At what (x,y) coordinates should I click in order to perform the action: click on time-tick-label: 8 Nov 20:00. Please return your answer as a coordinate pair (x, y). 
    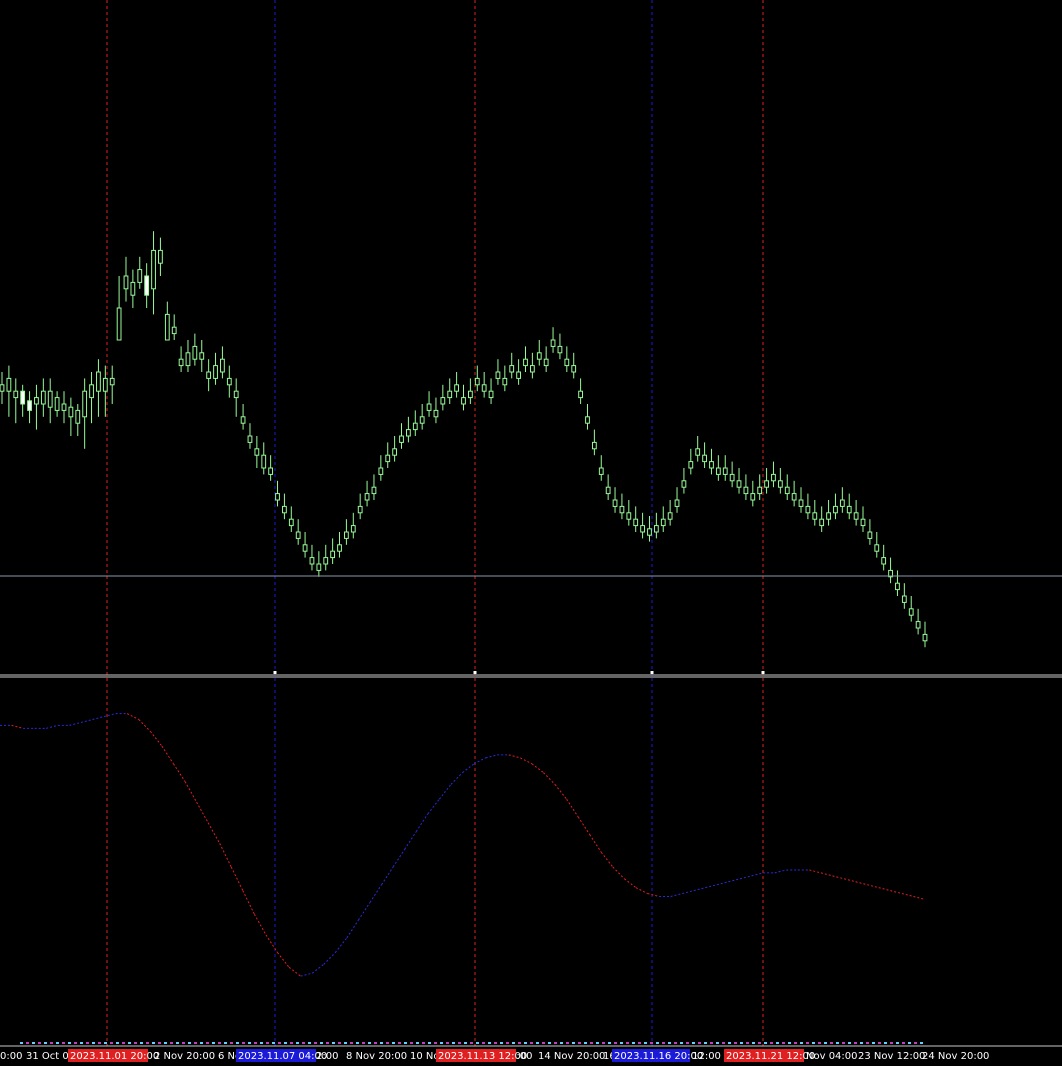
    Looking at the image, I should click on (376, 1056).